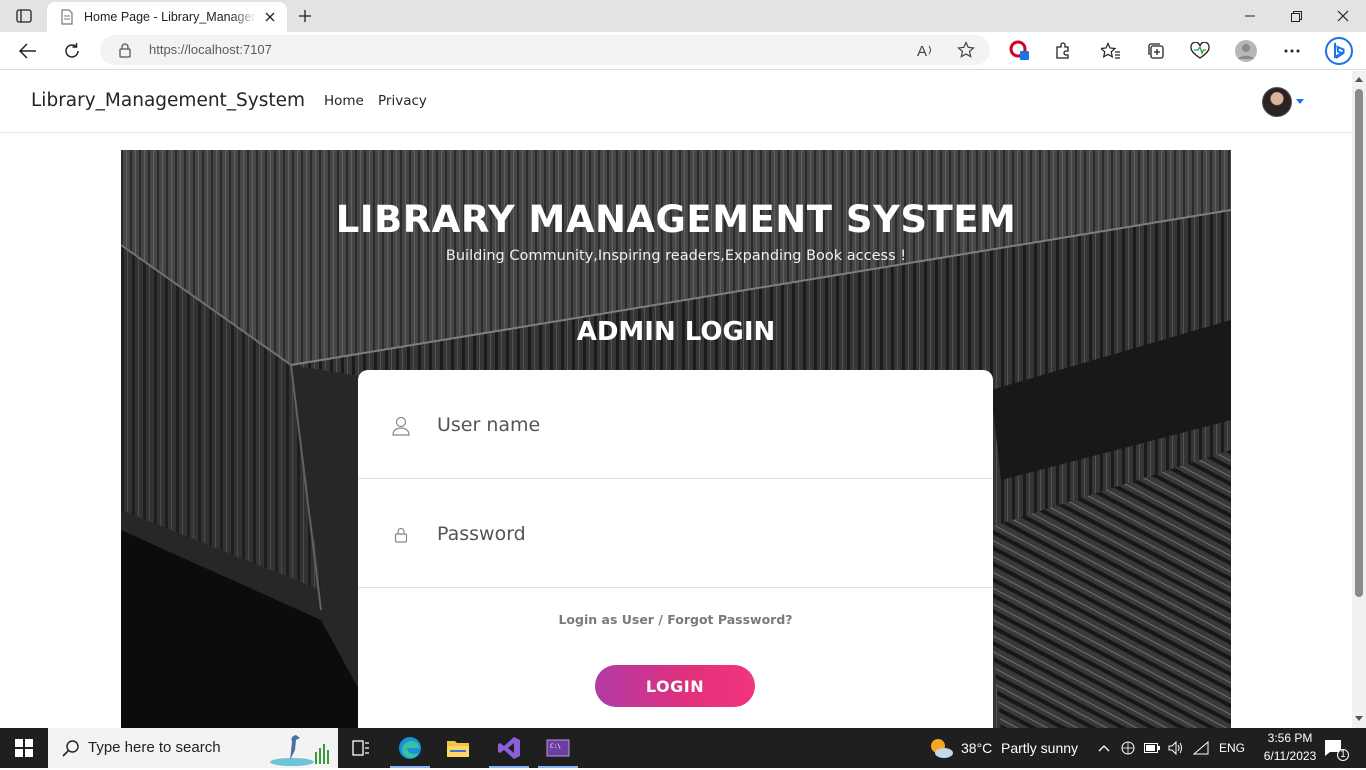  What do you see at coordinates (67, 17) in the screenshot?
I see `page-favicon-icon` at bounding box center [67, 17].